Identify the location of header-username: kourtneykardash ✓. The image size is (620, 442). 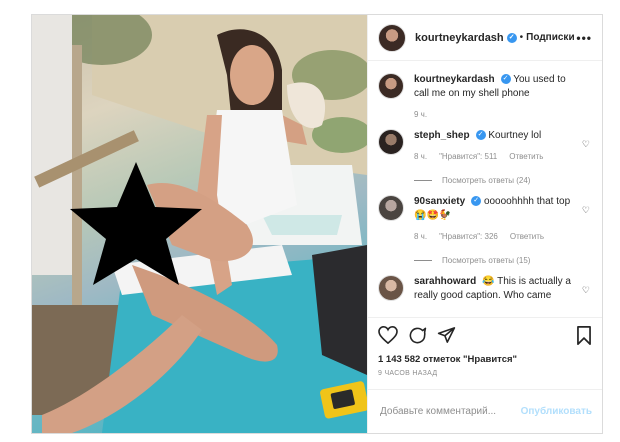
(466, 38).